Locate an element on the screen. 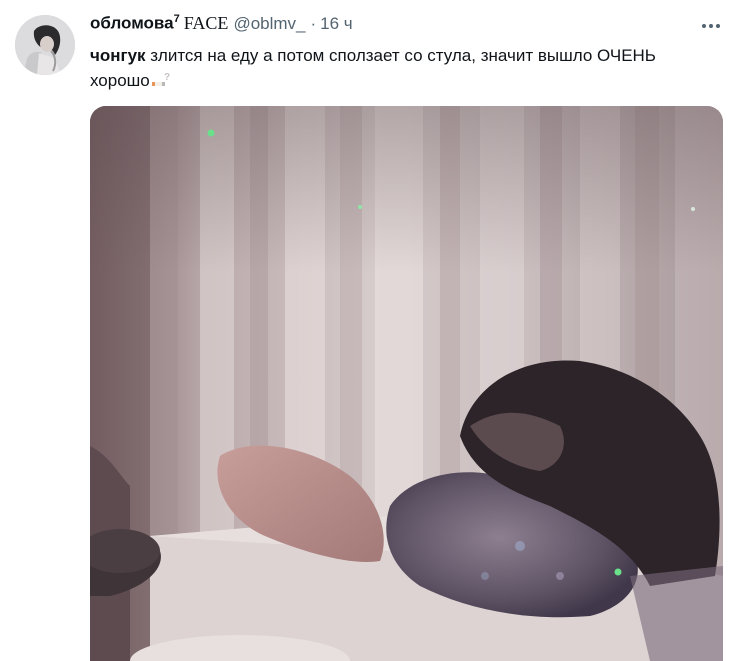 This screenshot has width=736, height=661. more-dots-icon is located at coordinates (711, 26).